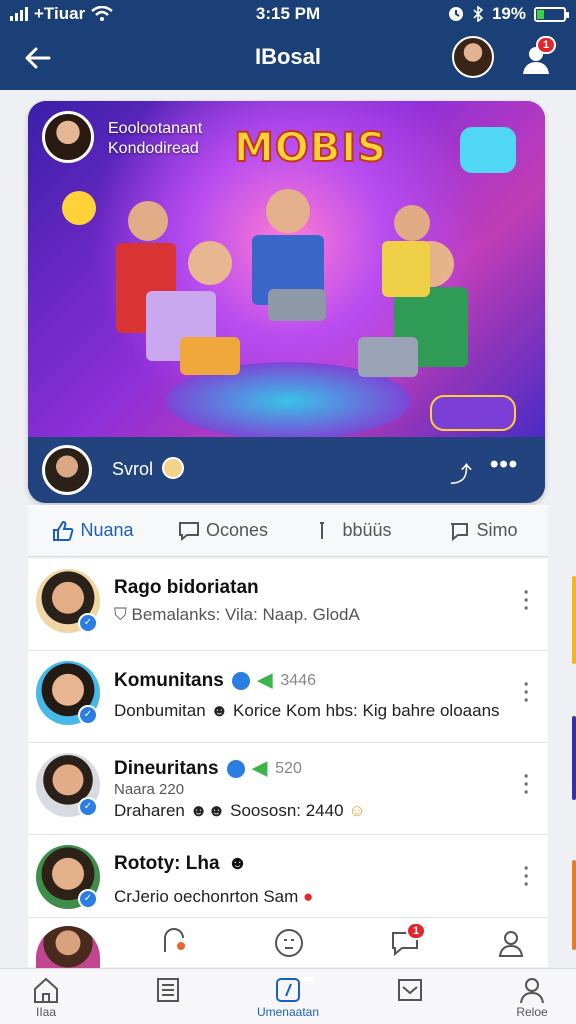  I want to click on tab-badge, so click(307, 979).